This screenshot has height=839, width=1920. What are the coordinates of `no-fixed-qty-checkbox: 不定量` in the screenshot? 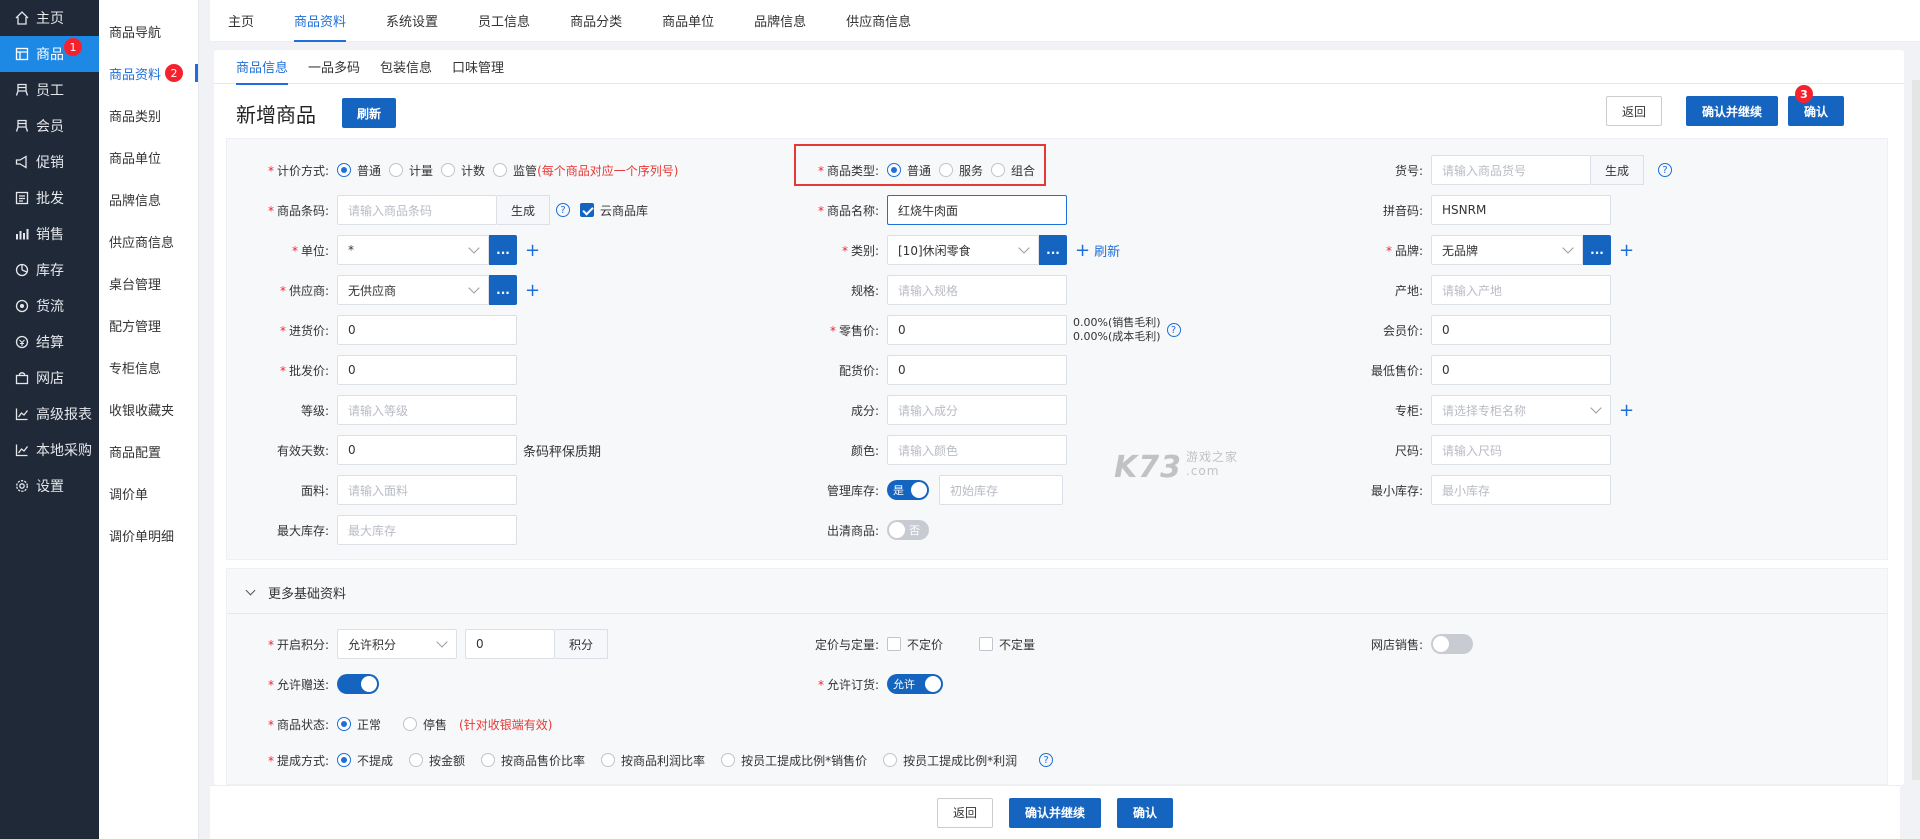 It's located at (1007, 644).